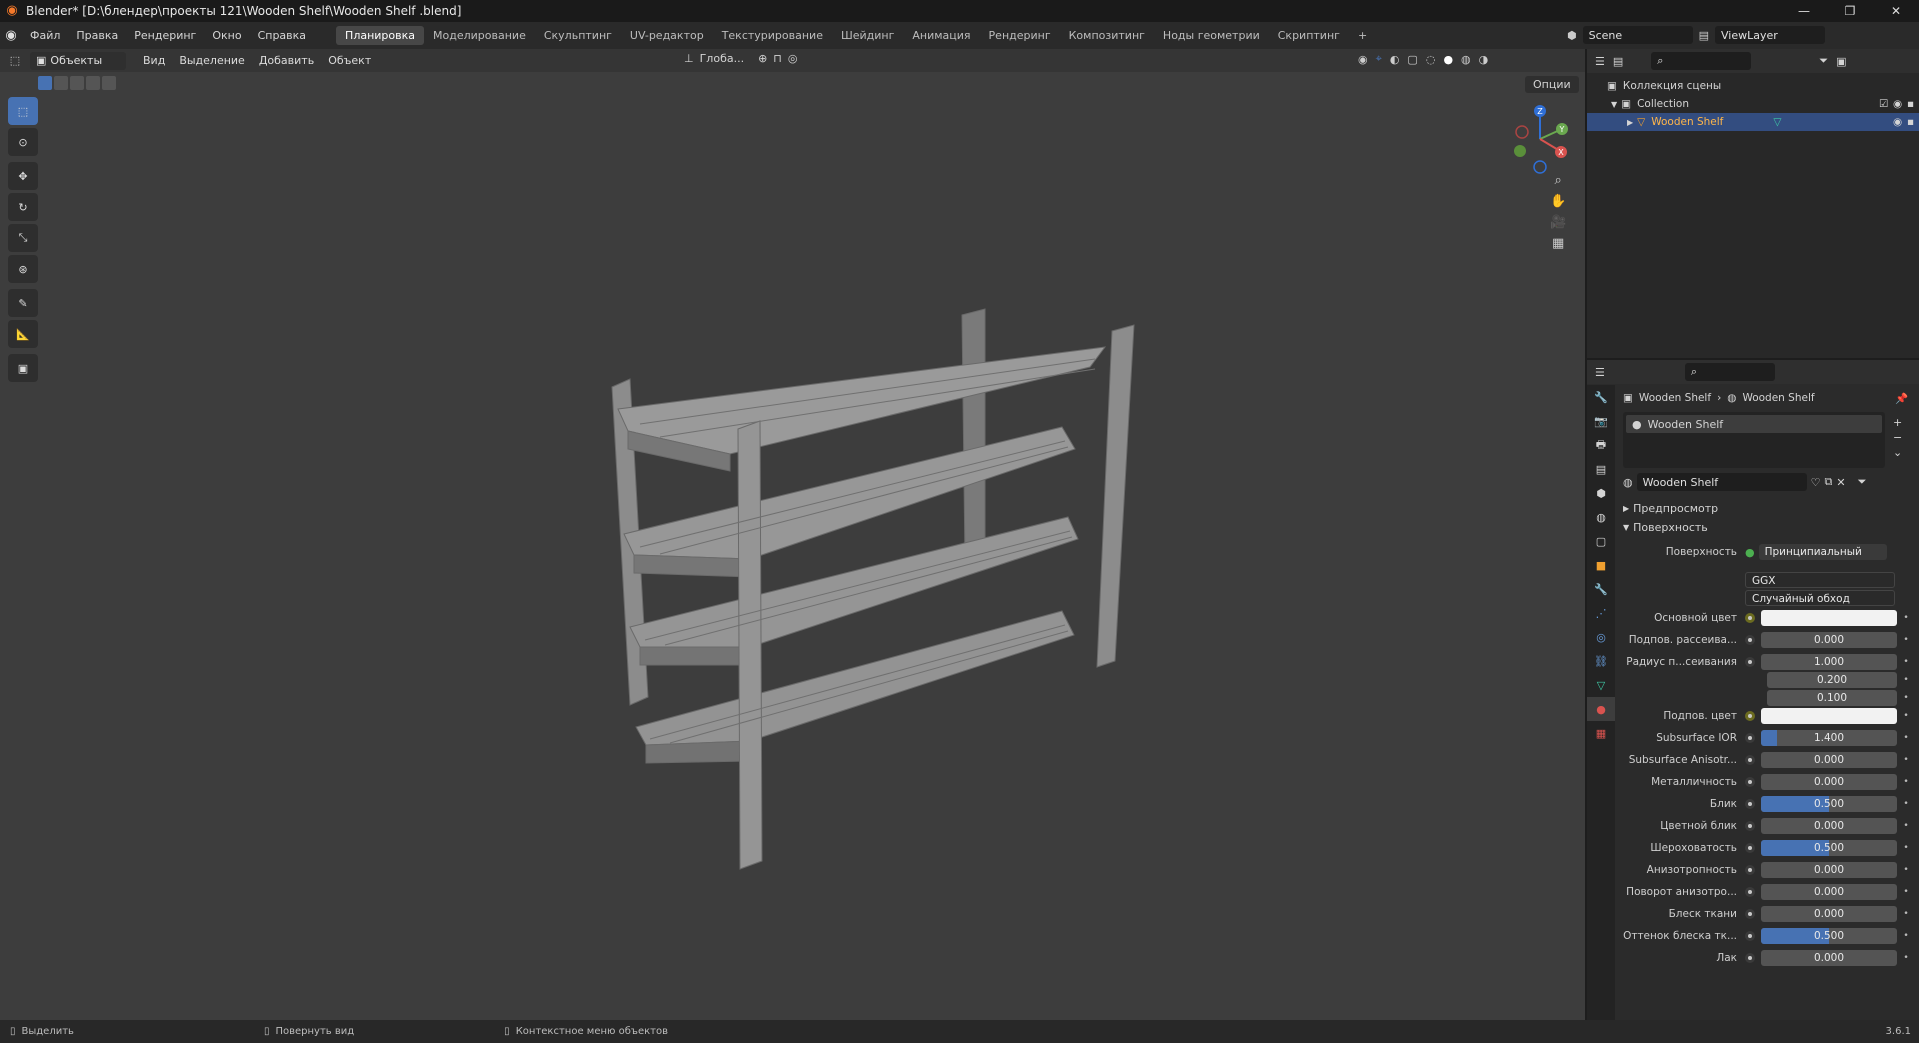 The width and height of the screenshot is (1919, 1043). What do you see at coordinates (23, 238) in the screenshot?
I see `scale-tool-icon: ⤡` at bounding box center [23, 238].